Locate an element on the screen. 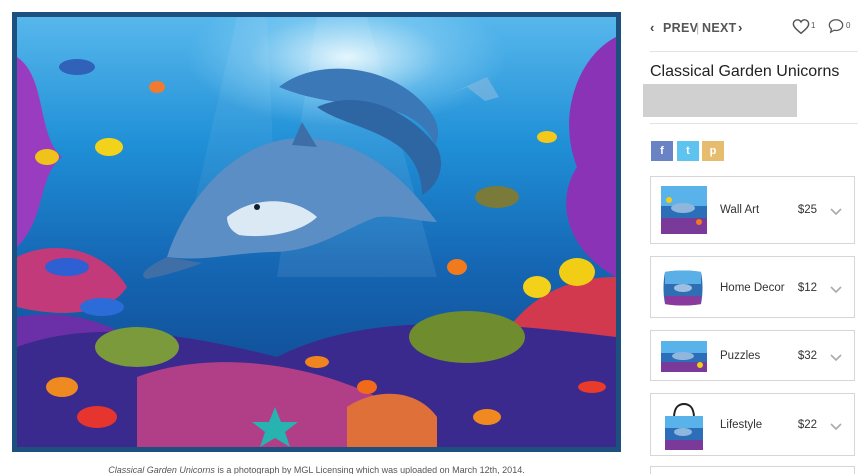  twitter-icon: t is located at coordinates (688, 151).